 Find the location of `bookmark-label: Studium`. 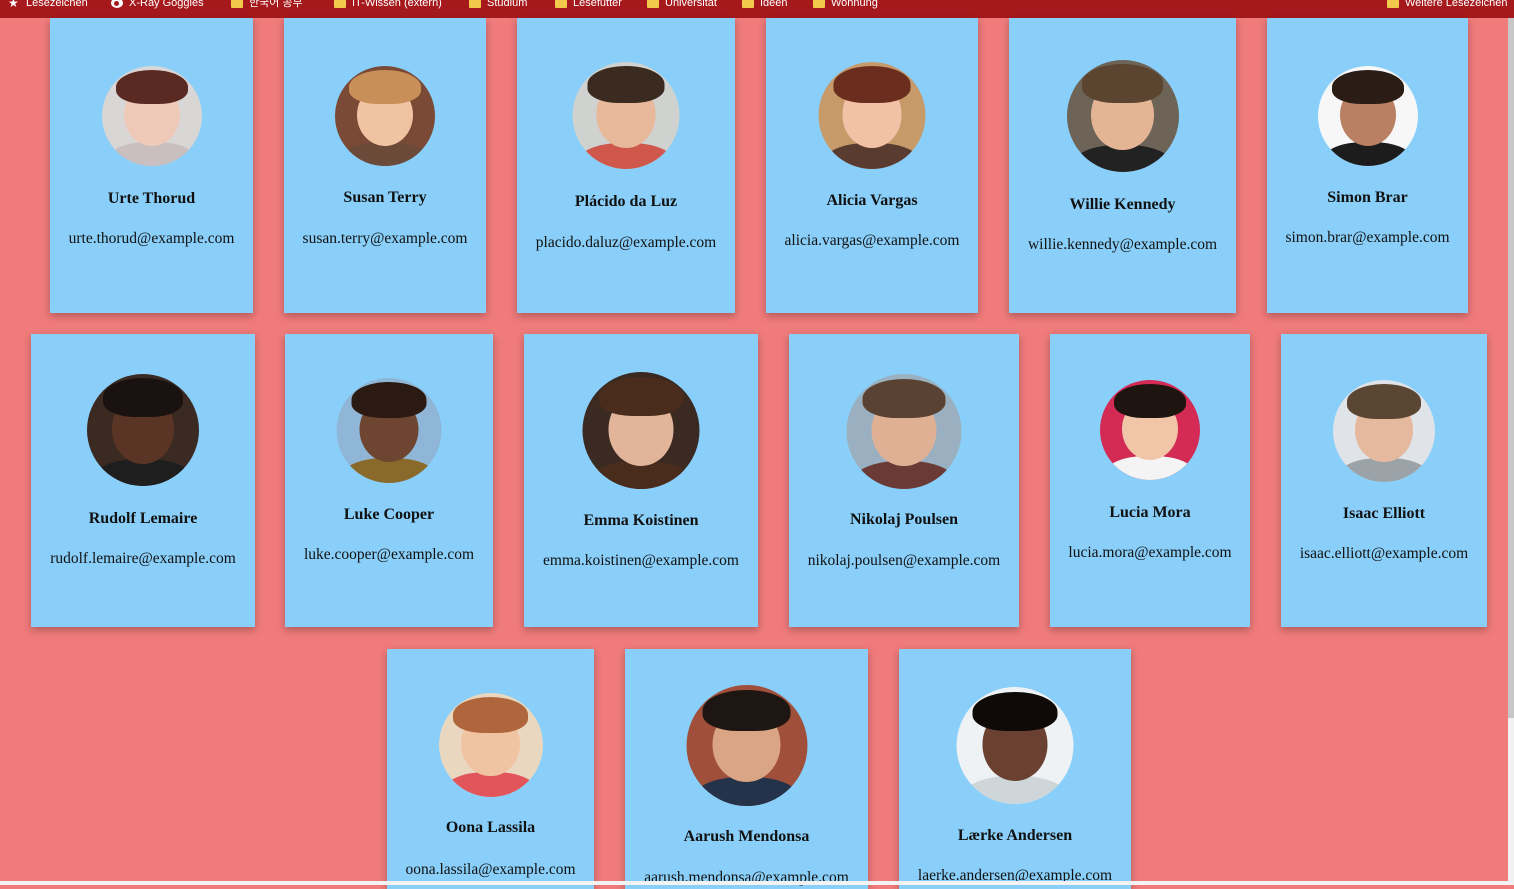

bookmark-label: Studium is located at coordinates (507, 4).